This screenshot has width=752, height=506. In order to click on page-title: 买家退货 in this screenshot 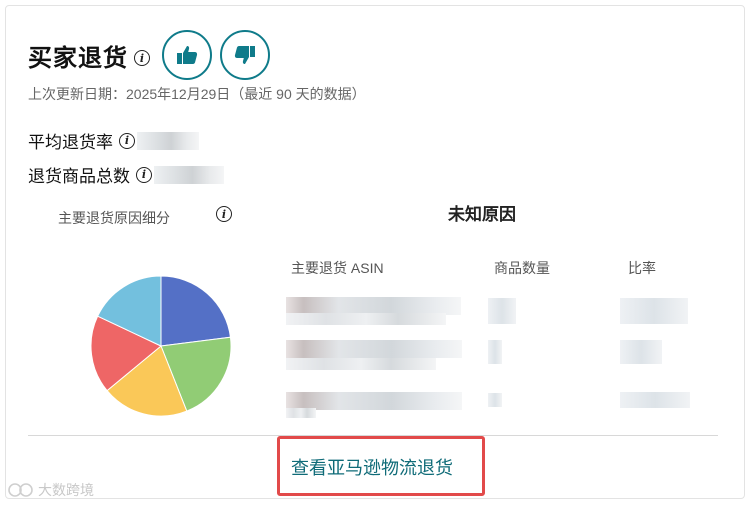, I will do `click(78, 58)`.